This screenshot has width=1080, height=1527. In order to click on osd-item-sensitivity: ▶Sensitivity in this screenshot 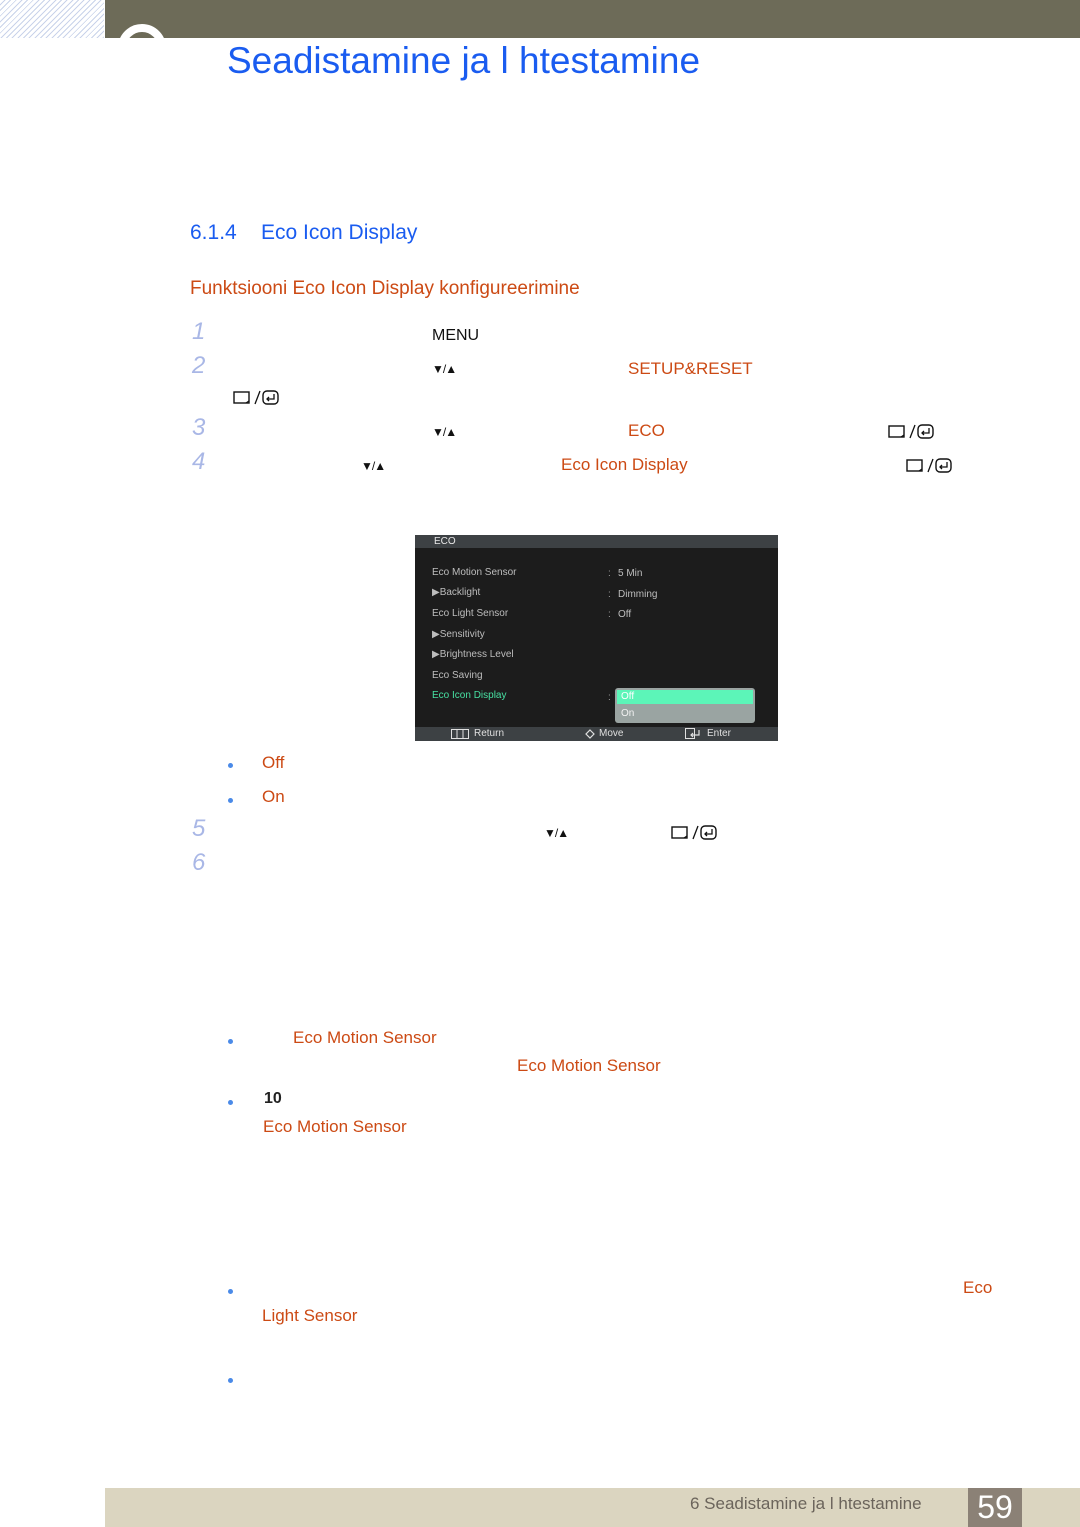, I will do `click(458, 634)`.